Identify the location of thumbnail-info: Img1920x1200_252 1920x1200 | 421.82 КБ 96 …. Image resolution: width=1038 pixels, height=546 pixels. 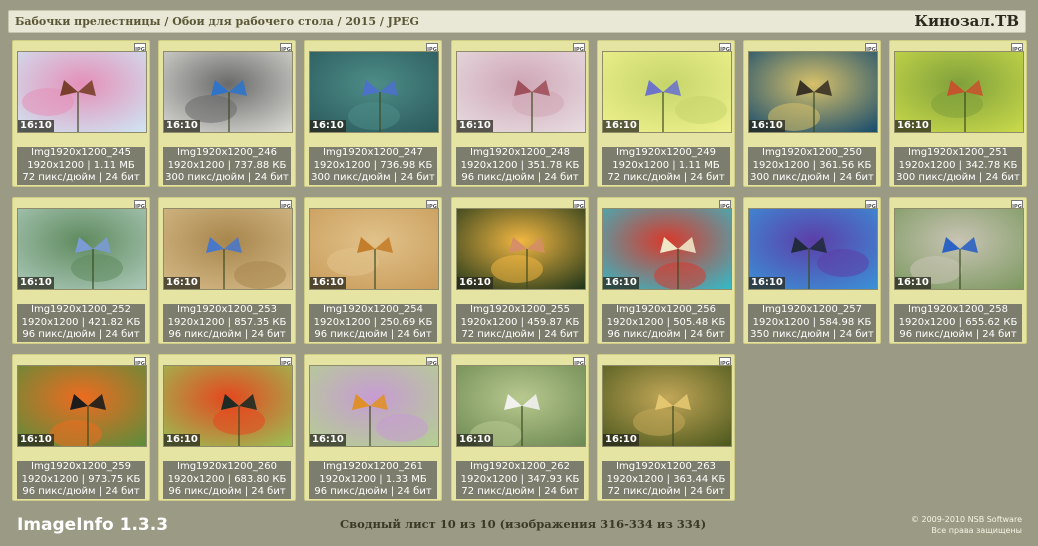
(81, 323).